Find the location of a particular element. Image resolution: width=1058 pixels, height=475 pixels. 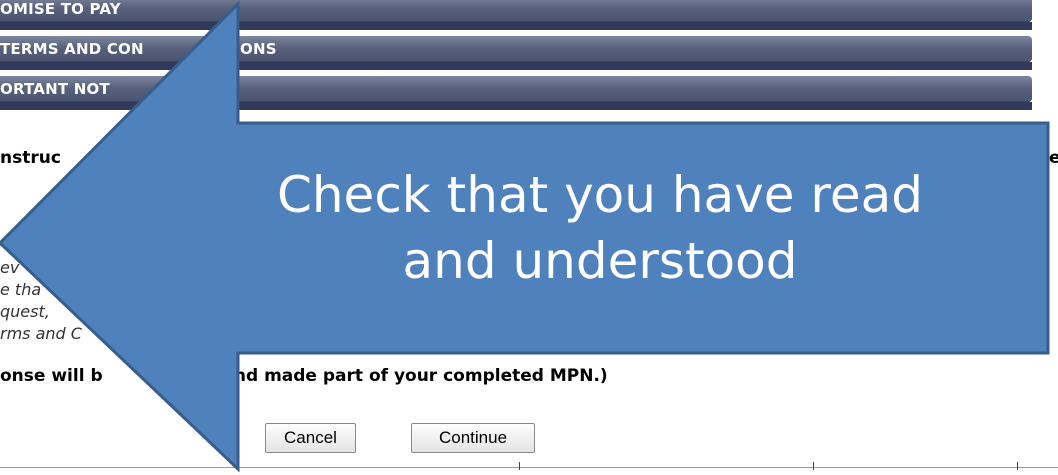

section-bar-label-tail: ONS is located at coordinates (258, 49).